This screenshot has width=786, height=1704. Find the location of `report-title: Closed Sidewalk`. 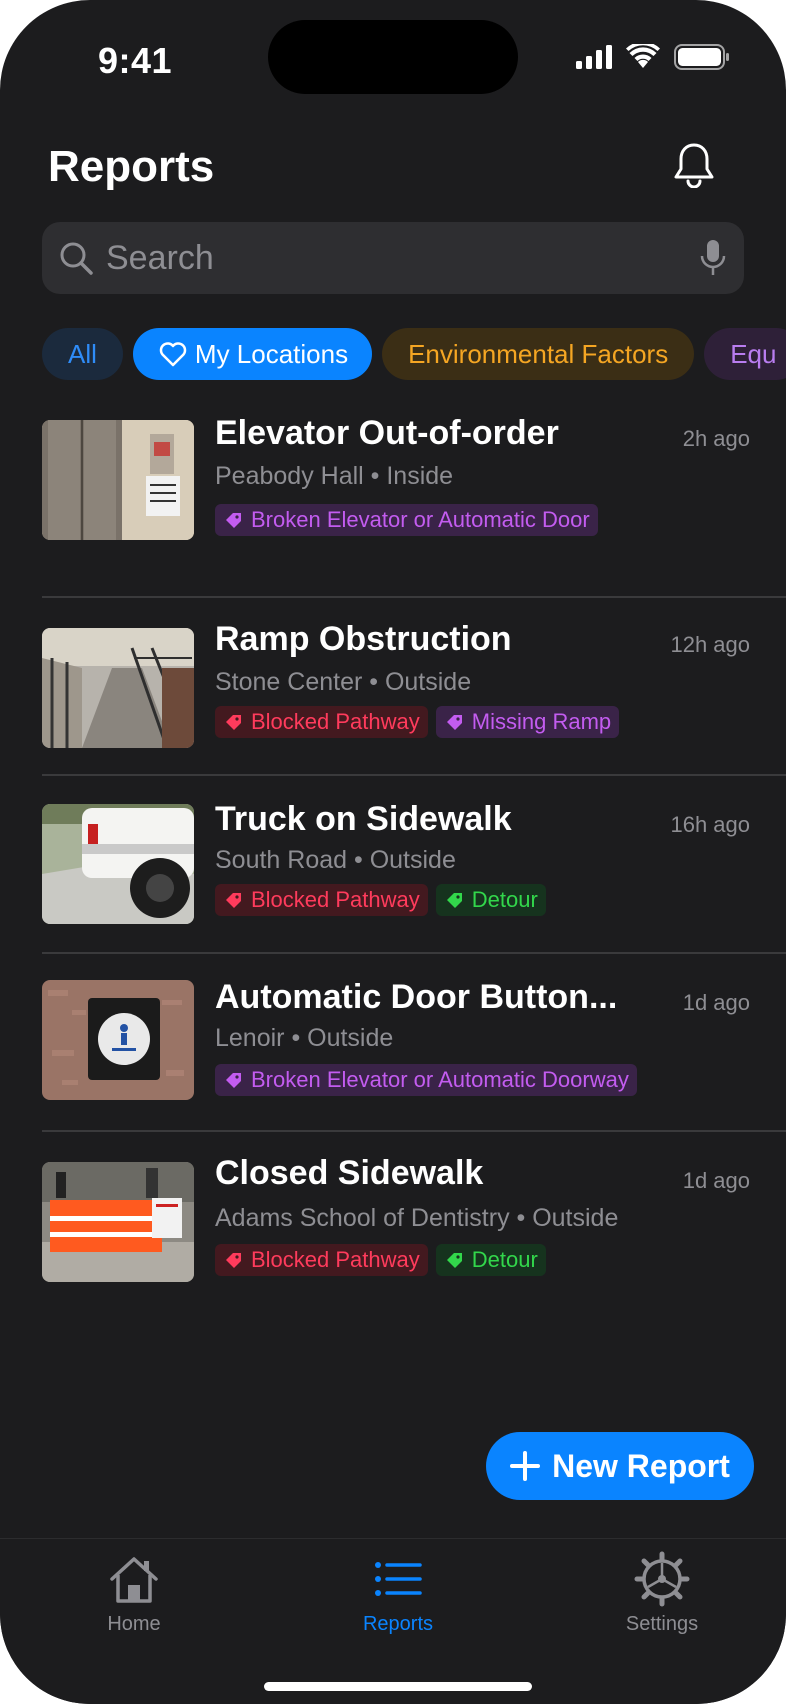

report-title: Closed Sidewalk is located at coordinates (349, 1173).